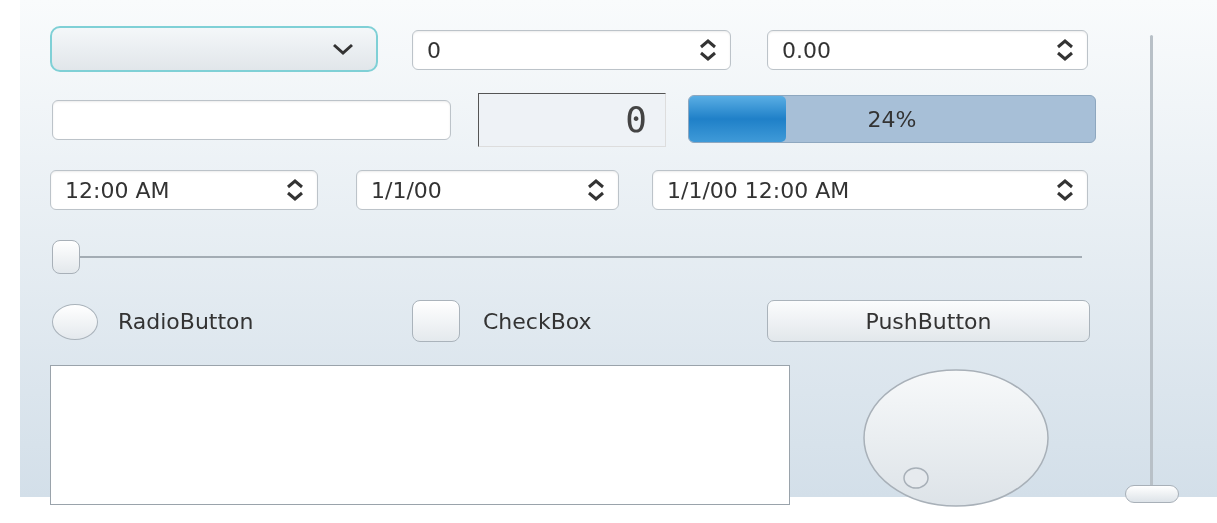 This screenshot has width=1217, height=523. What do you see at coordinates (537, 322) in the screenshot?
I see `checkbox-label: CheckBox` at bounding box center [537, 322].